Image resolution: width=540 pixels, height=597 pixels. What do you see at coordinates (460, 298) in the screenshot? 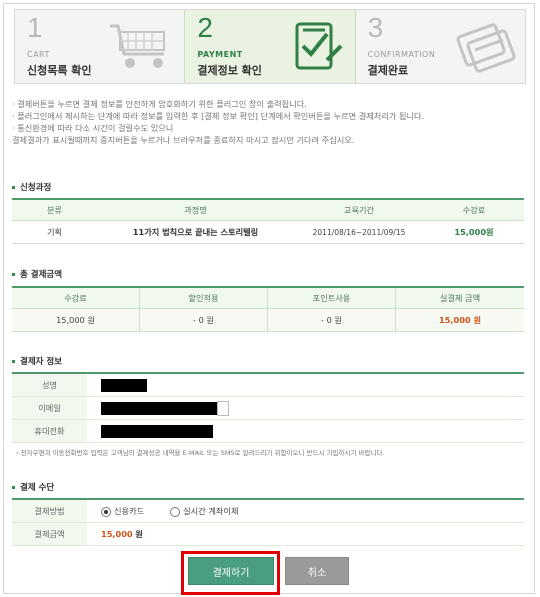
I see `column-header: 실결제 금액` at bounding box center [460, 298].